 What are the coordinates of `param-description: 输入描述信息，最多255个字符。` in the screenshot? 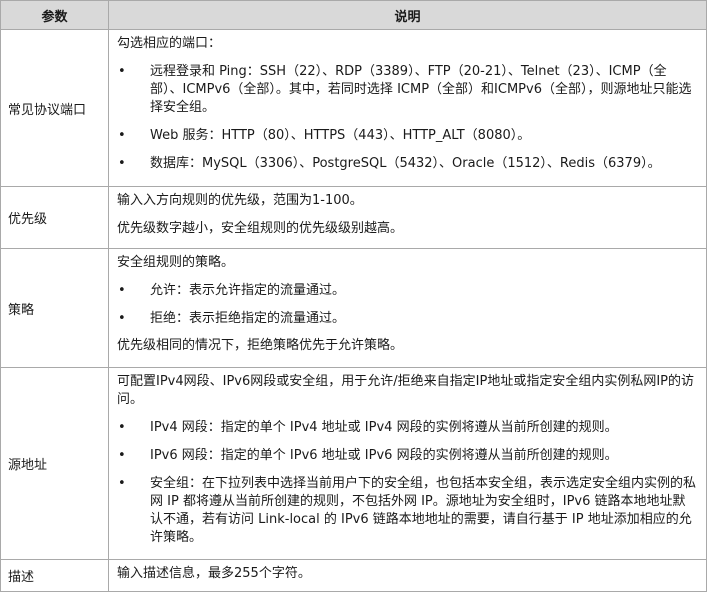 It's located at (407, 575).